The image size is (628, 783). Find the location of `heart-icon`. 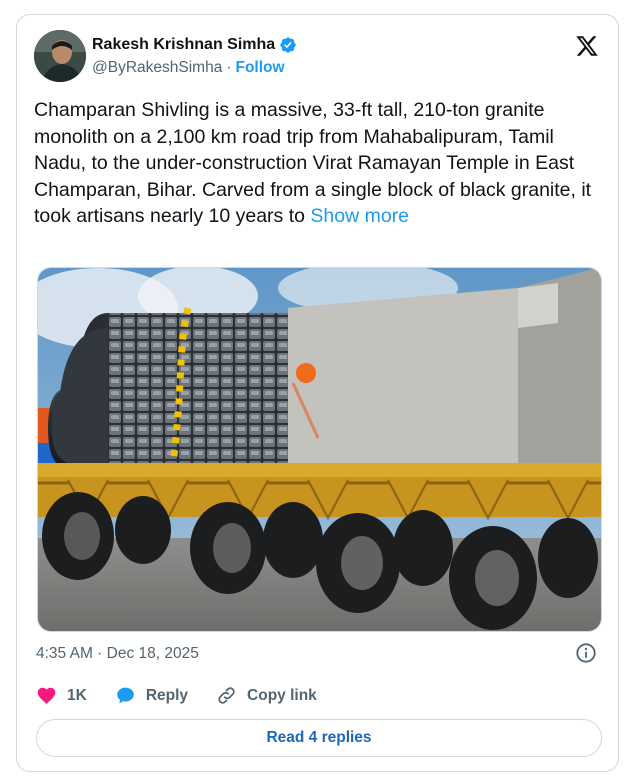

heart-icon is located at coordinates (46, 695).